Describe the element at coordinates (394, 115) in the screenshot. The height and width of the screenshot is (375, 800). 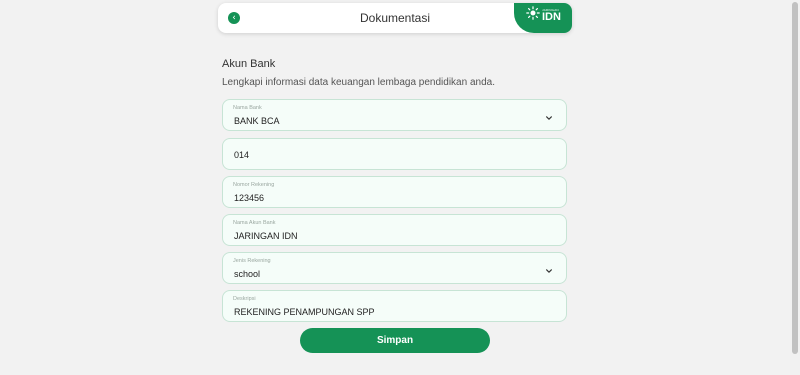
I see `bank-name-select: Nama Bank BANK BCA` at that location.